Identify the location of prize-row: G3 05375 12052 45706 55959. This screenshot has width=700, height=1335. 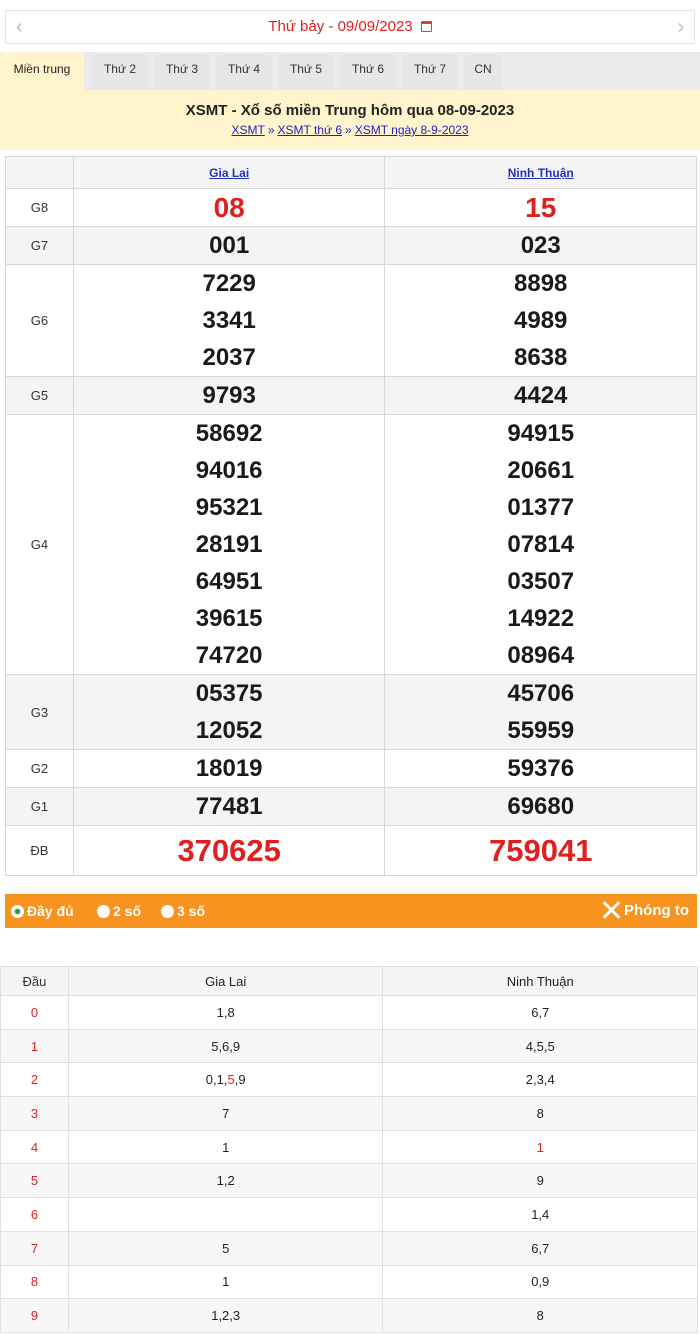
(351, 712).